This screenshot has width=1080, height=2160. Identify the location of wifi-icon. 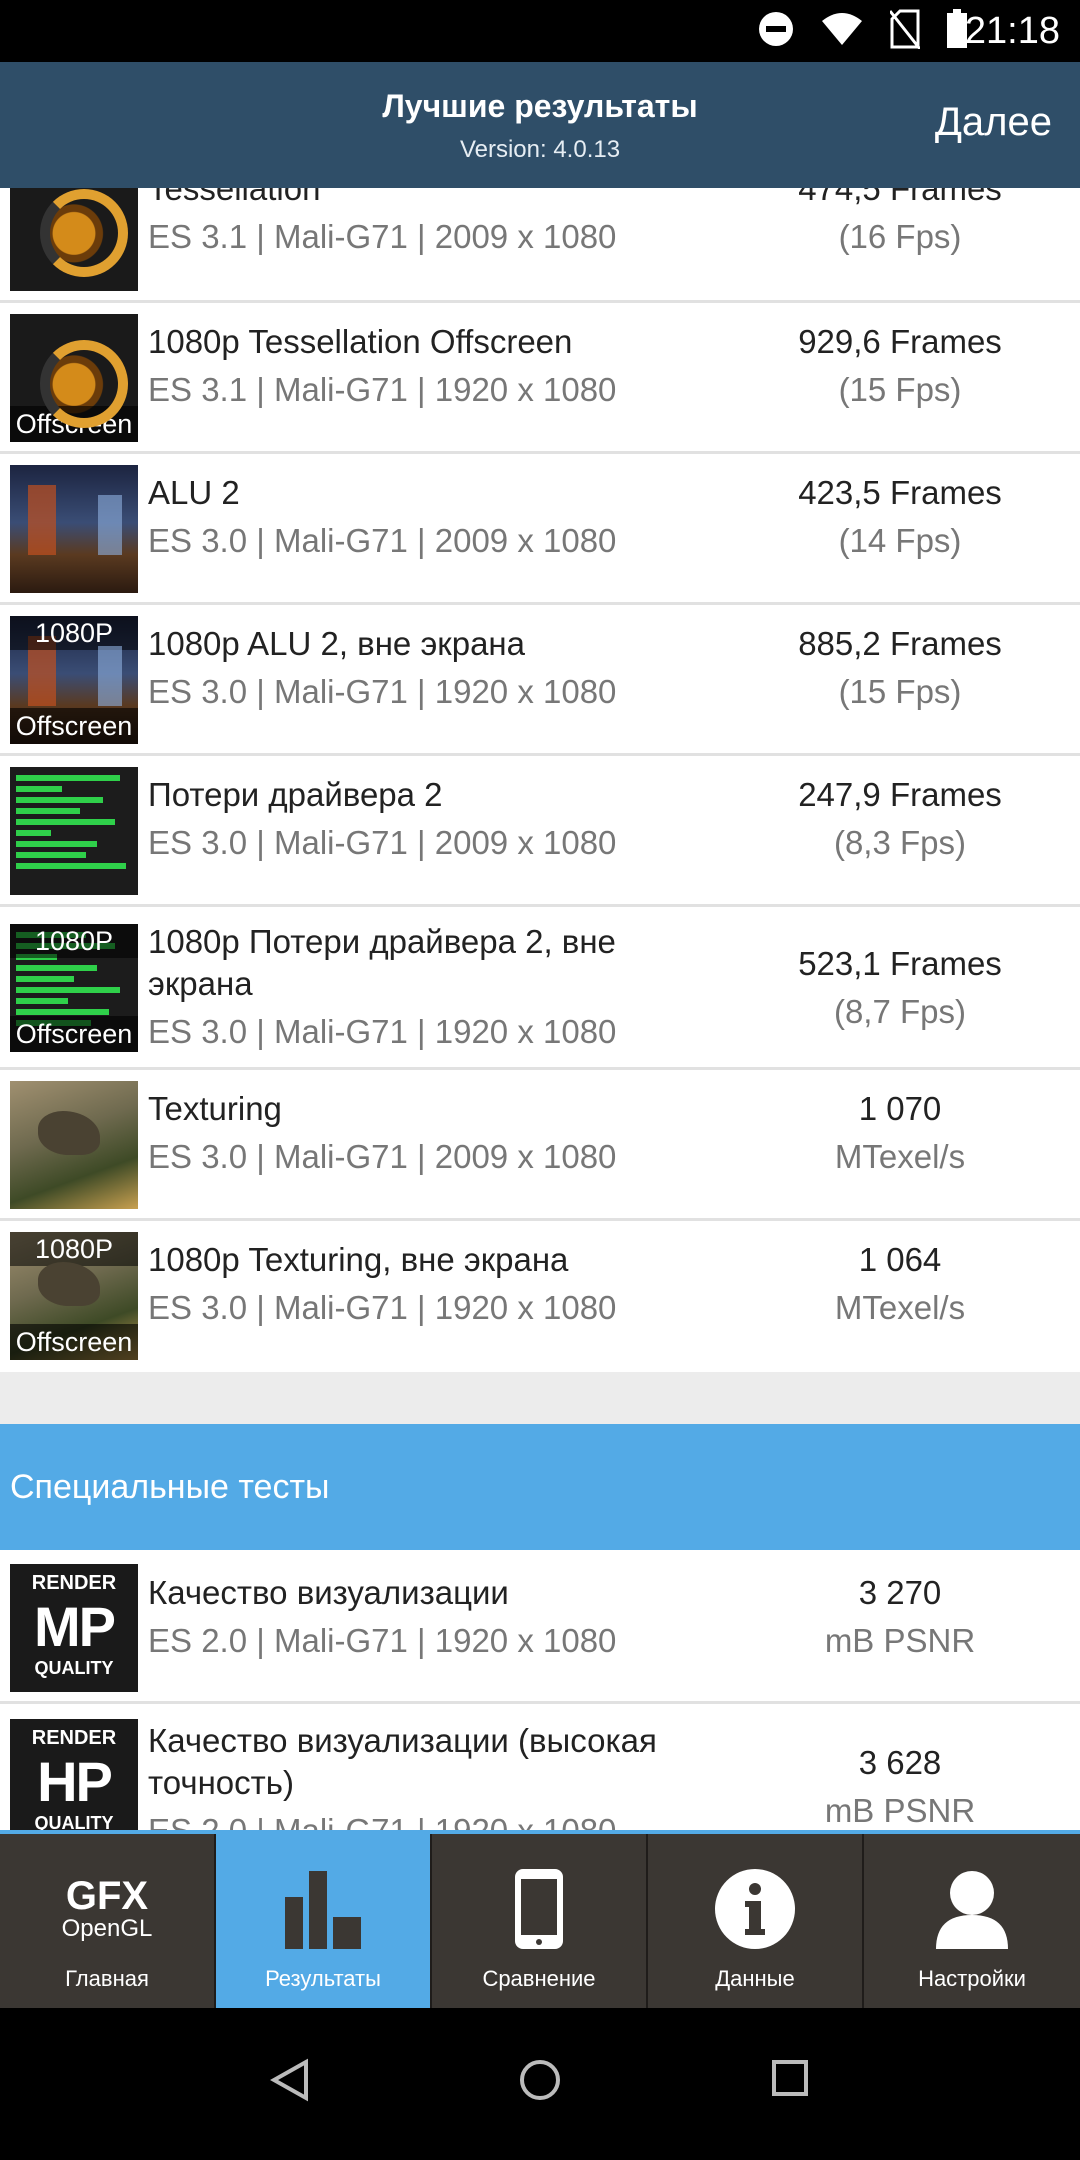
(842, 31).